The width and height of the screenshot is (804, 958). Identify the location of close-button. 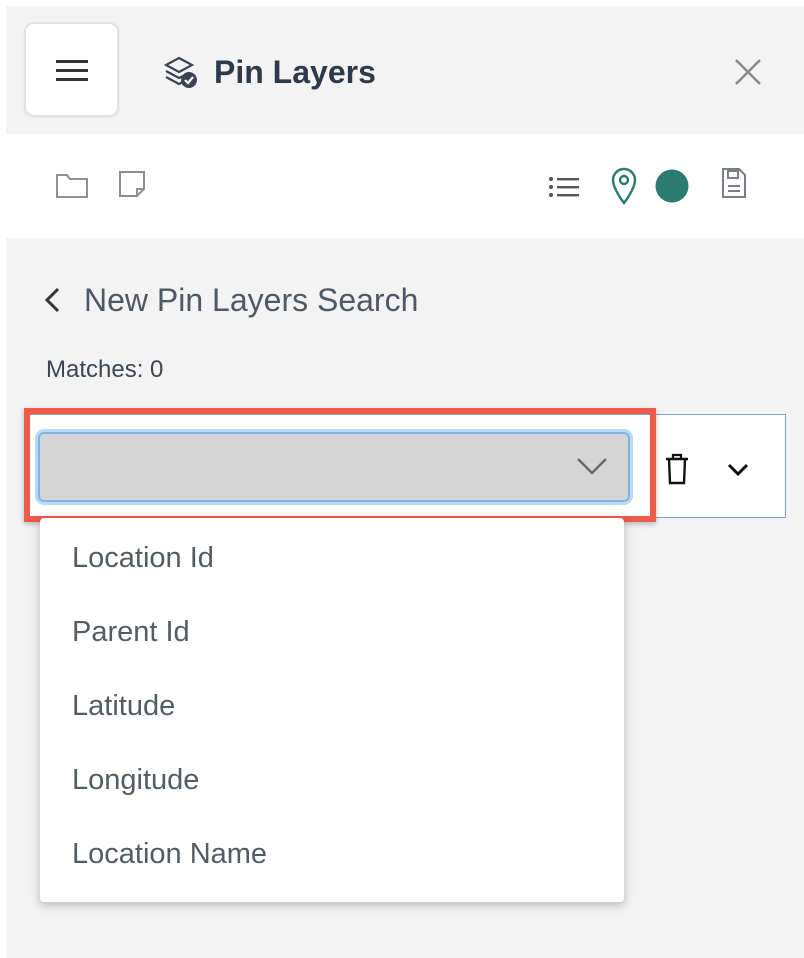
(748, 72).